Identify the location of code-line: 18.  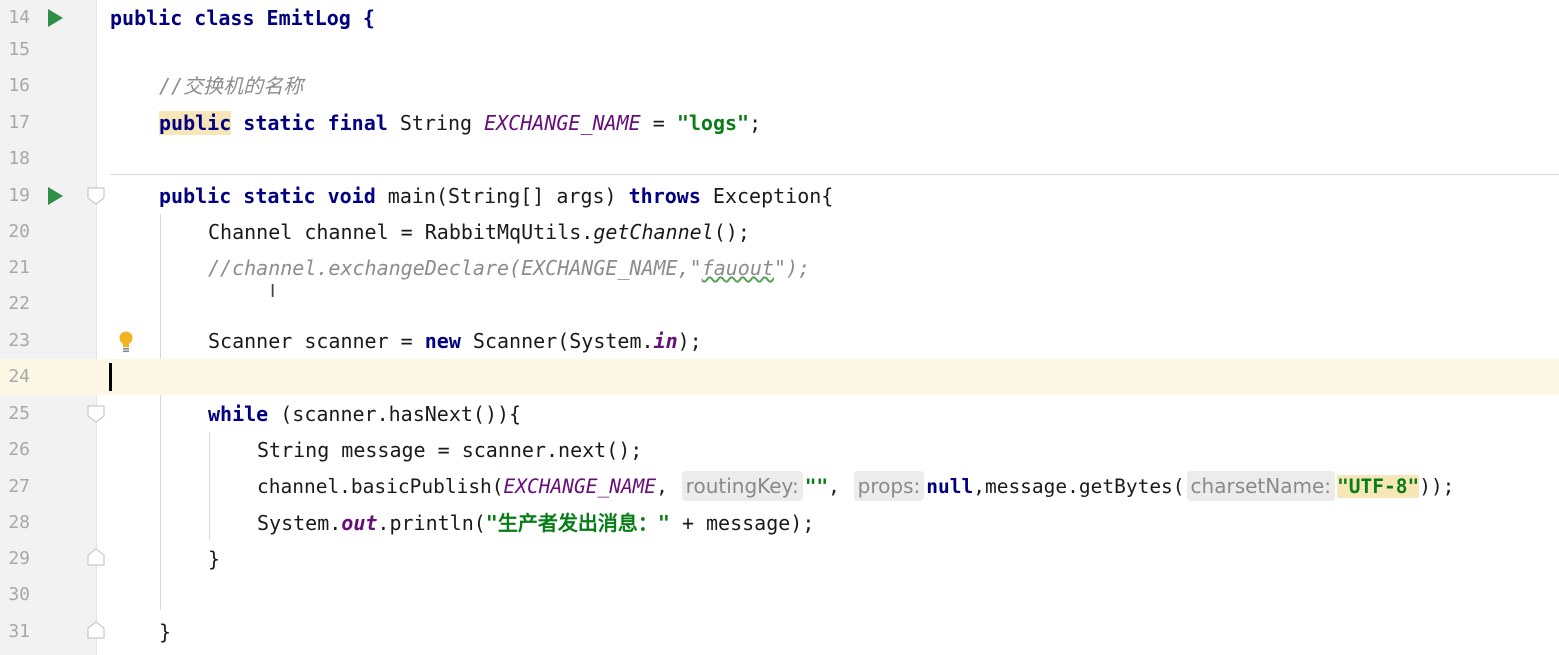
(779, 159).